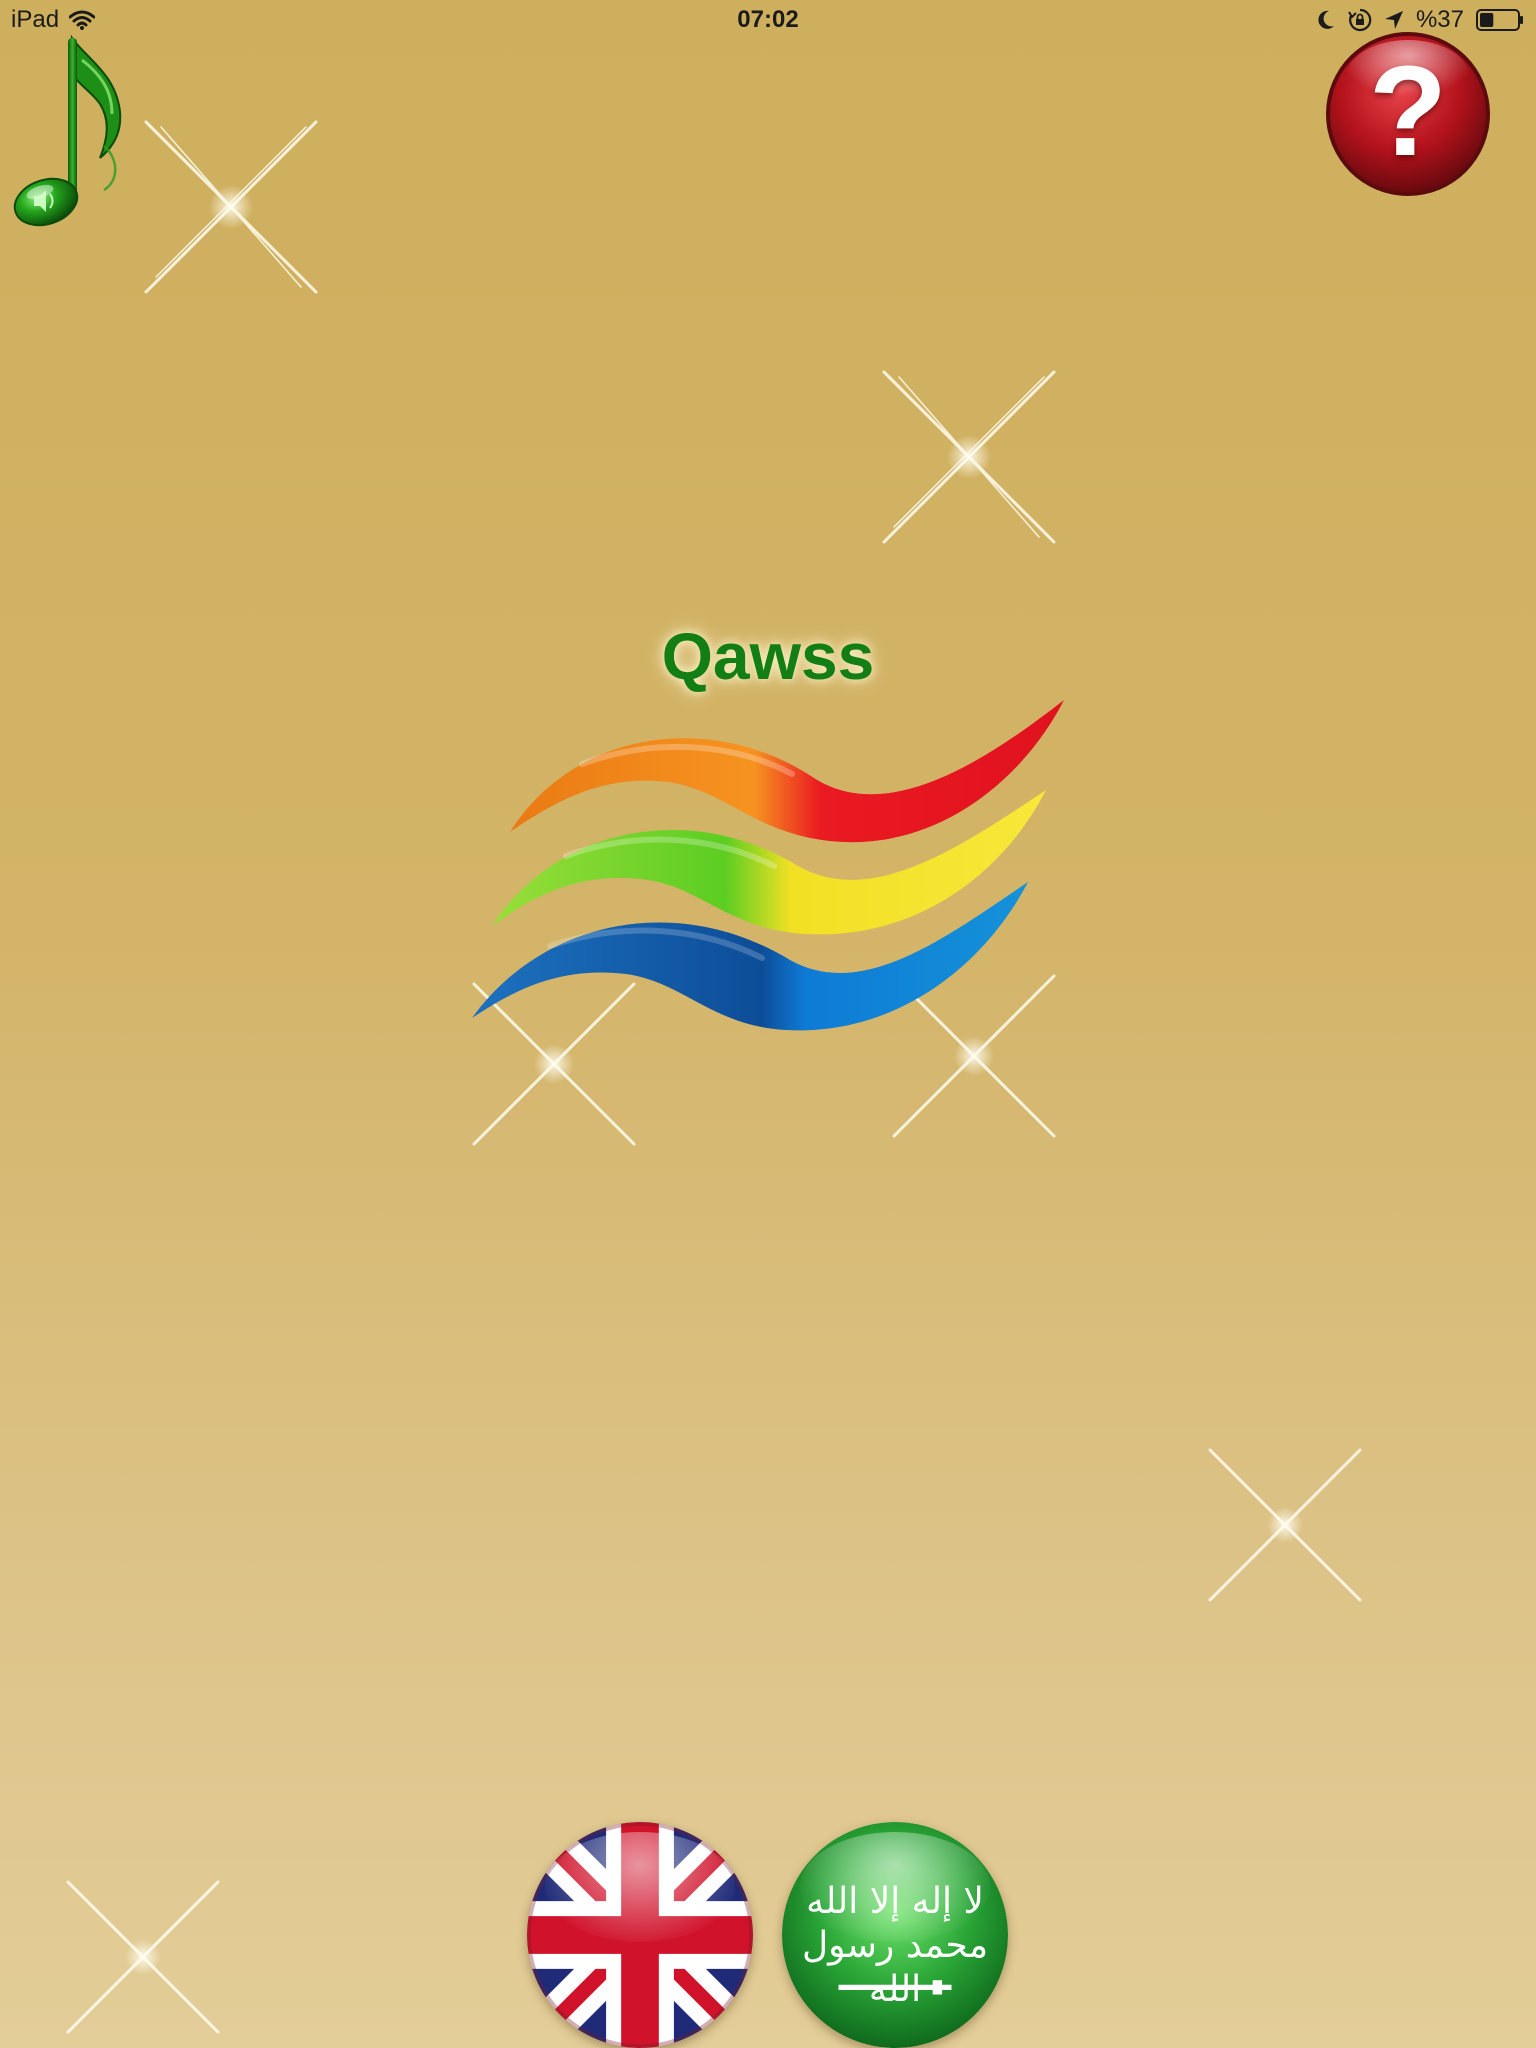  What do you see at coordinates (1360, 20) in the screenshot?
I see `rotation-lock-icon` at bounding box center [1360, 20].